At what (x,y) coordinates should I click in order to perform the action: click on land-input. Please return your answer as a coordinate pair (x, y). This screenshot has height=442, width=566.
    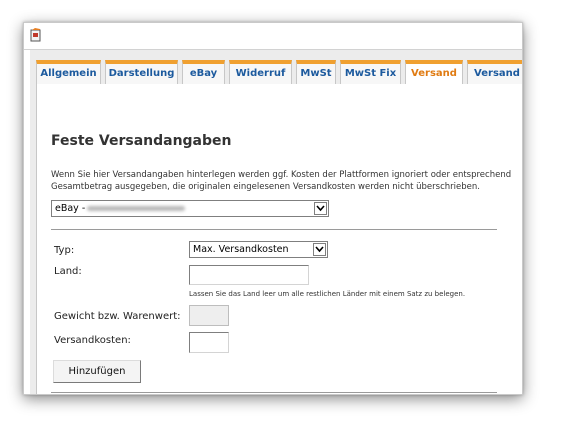
    Looking at the image, I should click on (249, 275).